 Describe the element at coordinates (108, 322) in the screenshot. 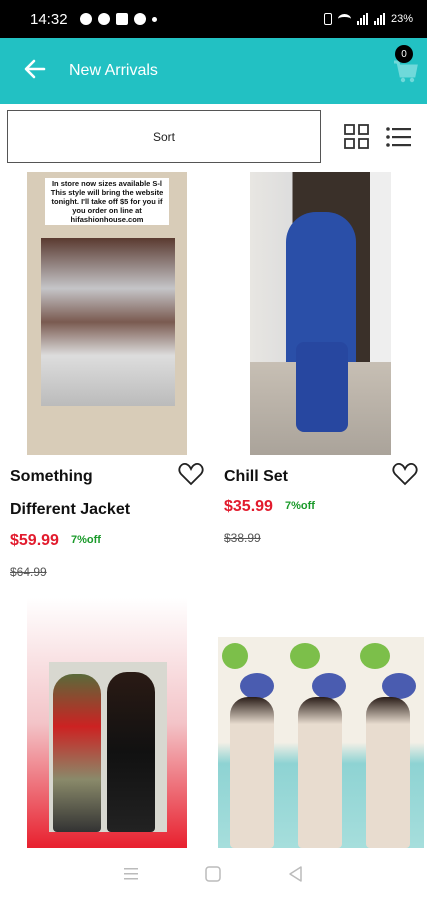

I see `photo-collage` at that location.